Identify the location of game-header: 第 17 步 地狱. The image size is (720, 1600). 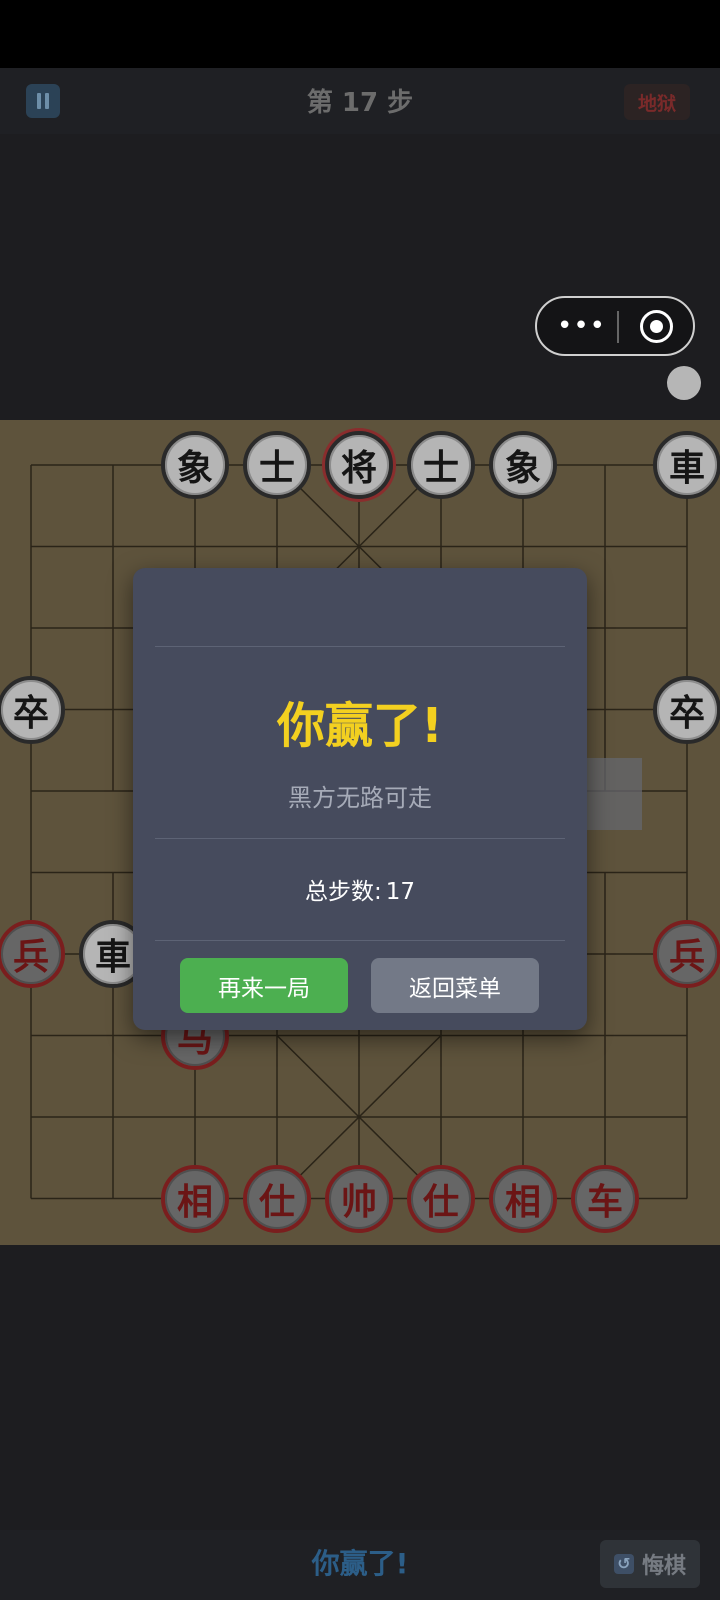
(360, 101).